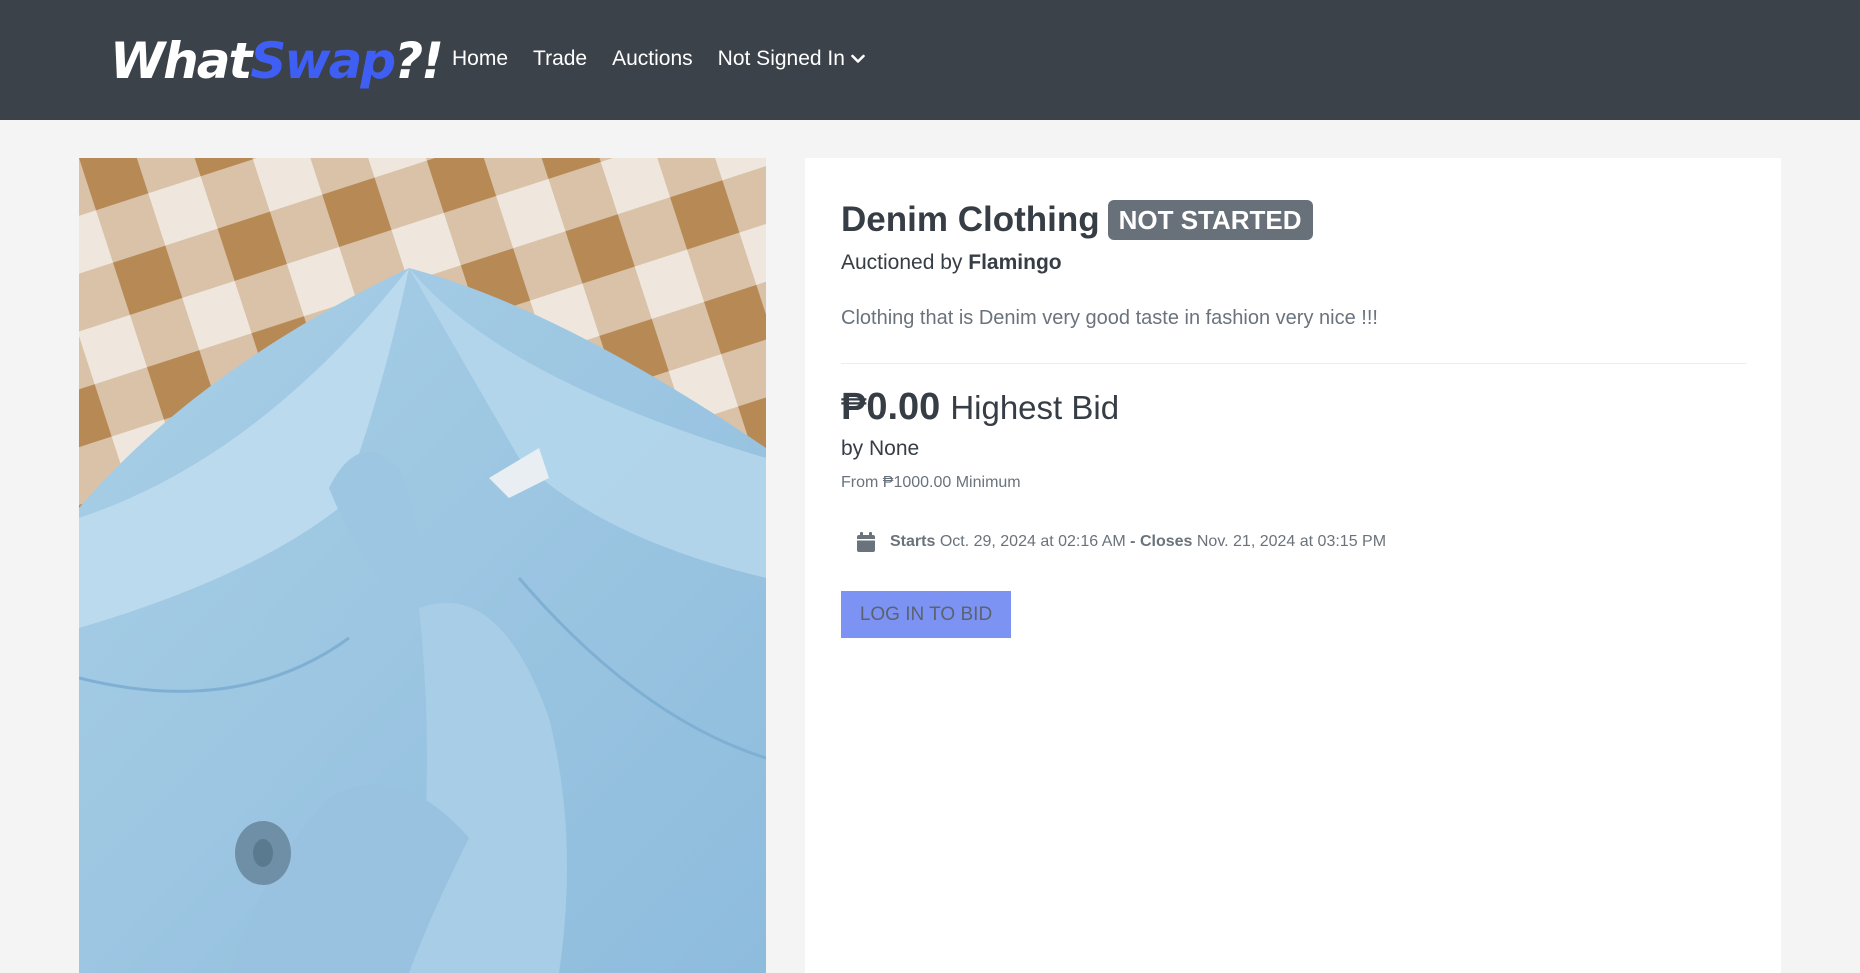 The image size is (1860, 973). I want to click on account-dropdown-label: Not Signed In, so click(781, 58).